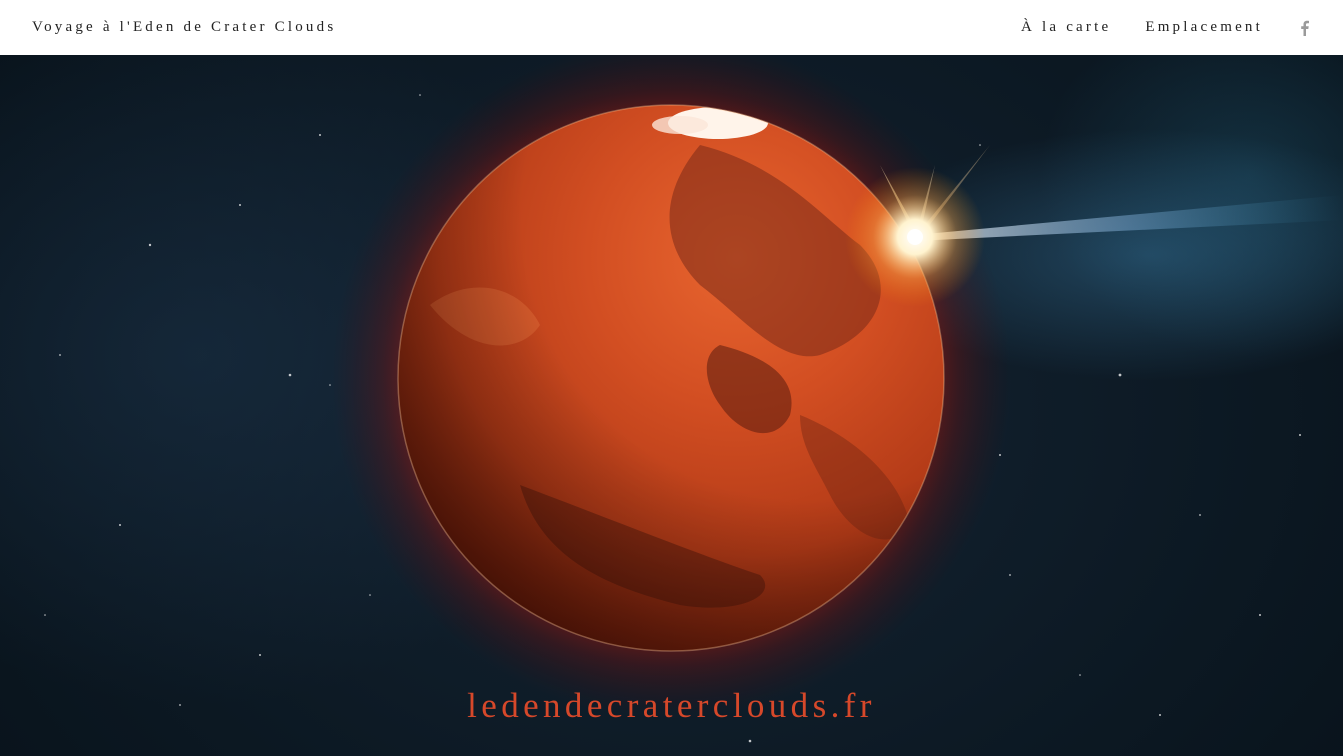 The height and width of the screenshot is (756, 1343). What do you see at coordinates (184, 27) in the screenshot?
I see `site-brand-link: Voyage à l'Eden de Crater Clouds` at bounding box center [184, 27].